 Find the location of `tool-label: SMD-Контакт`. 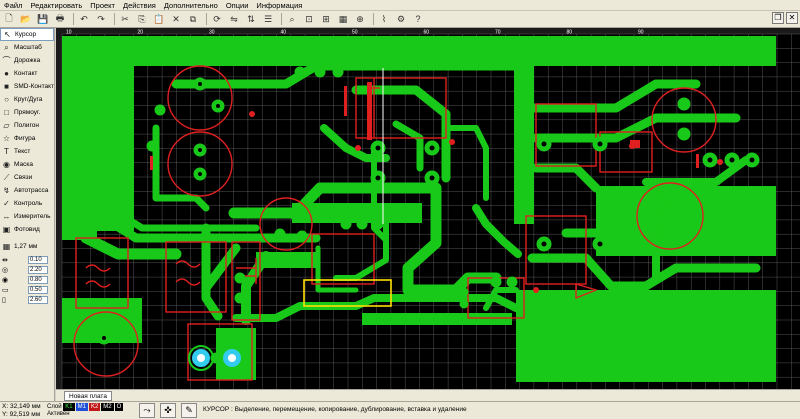

tool-label: SMD-Контакт is located at coordinates (34, 86).